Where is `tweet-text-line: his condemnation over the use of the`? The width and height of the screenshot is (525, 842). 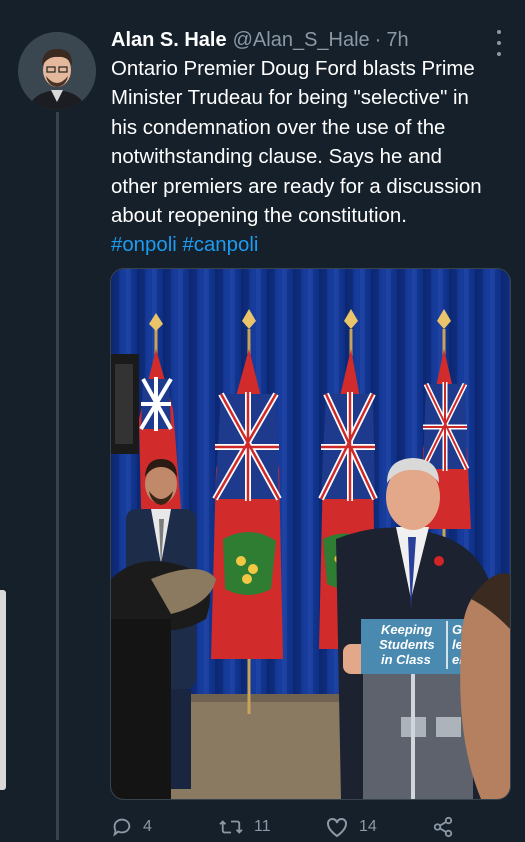
tweet-text-line: his condemnation over the use of the is located at coordinates (278, 127).